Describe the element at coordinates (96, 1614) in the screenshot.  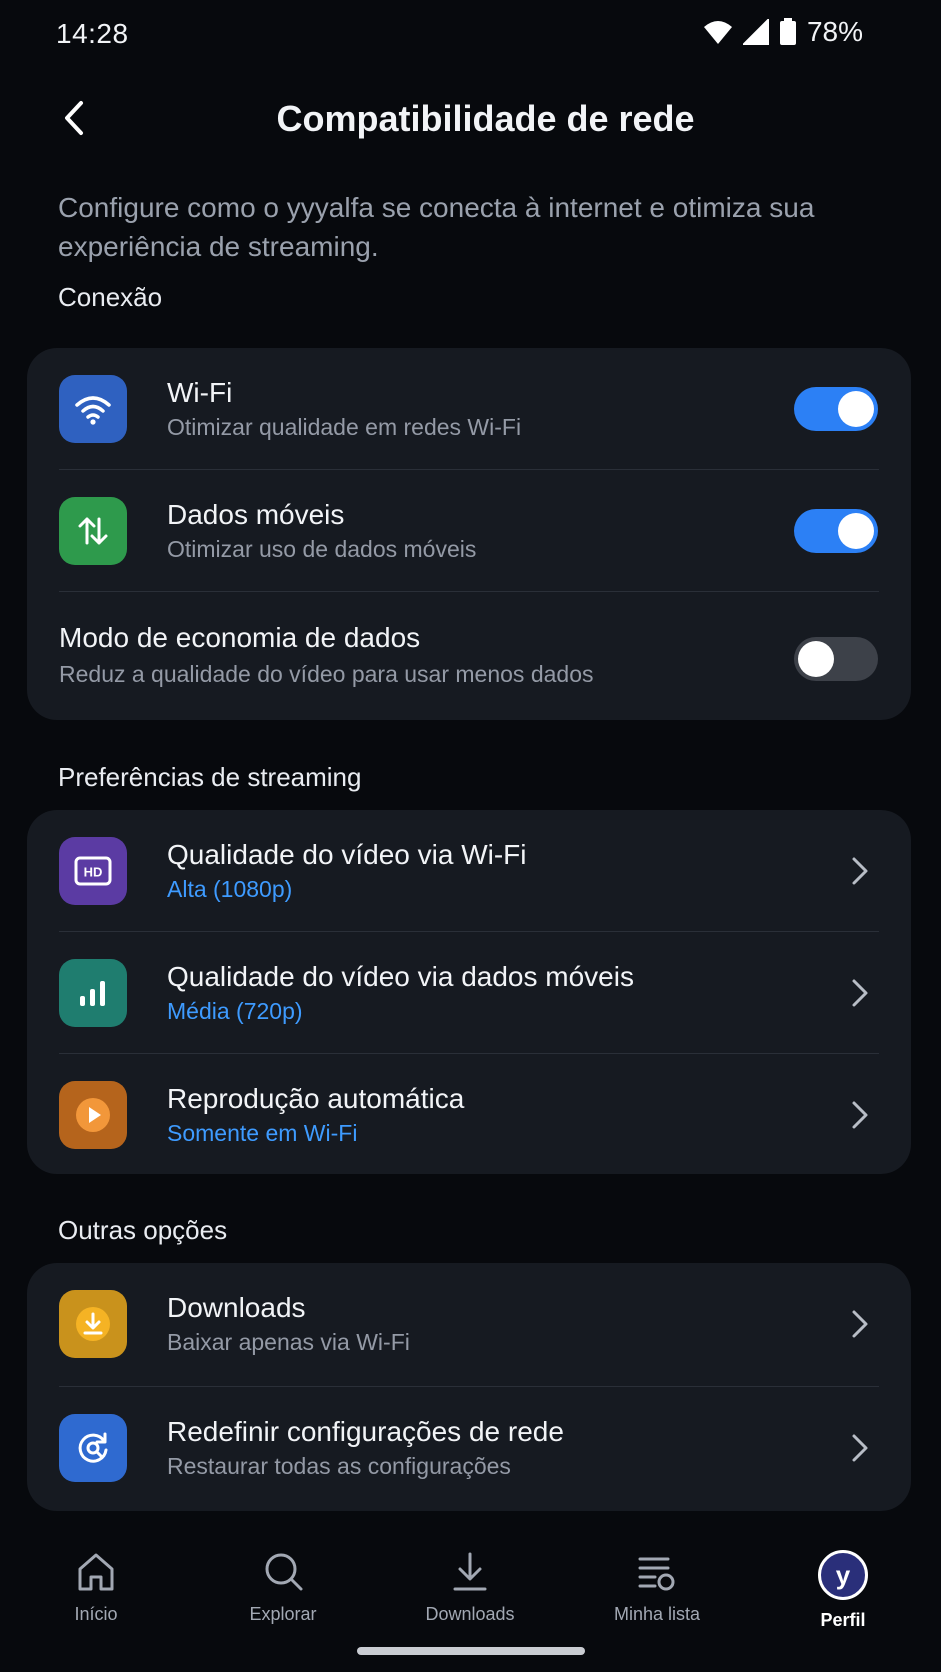
I see `nav-home-label: Início` at that location.